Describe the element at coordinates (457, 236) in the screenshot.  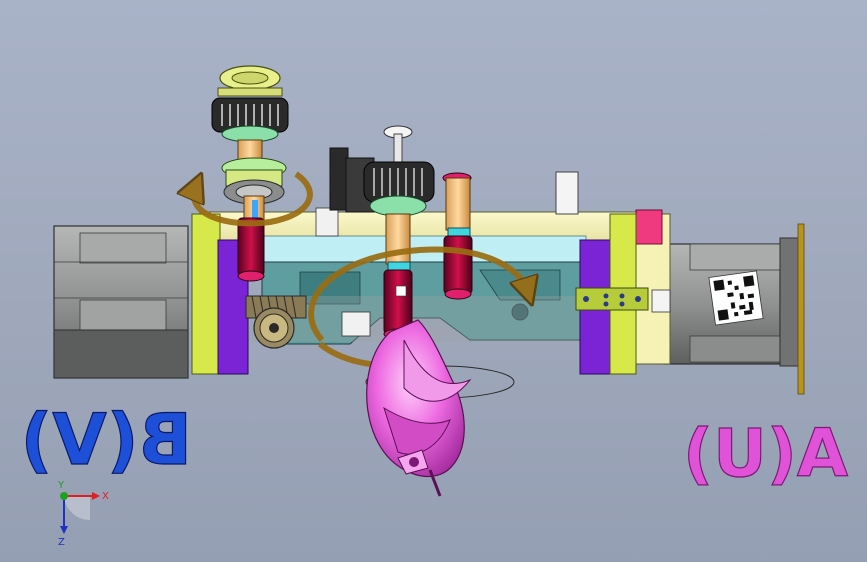
I see `right-rod` at that location.